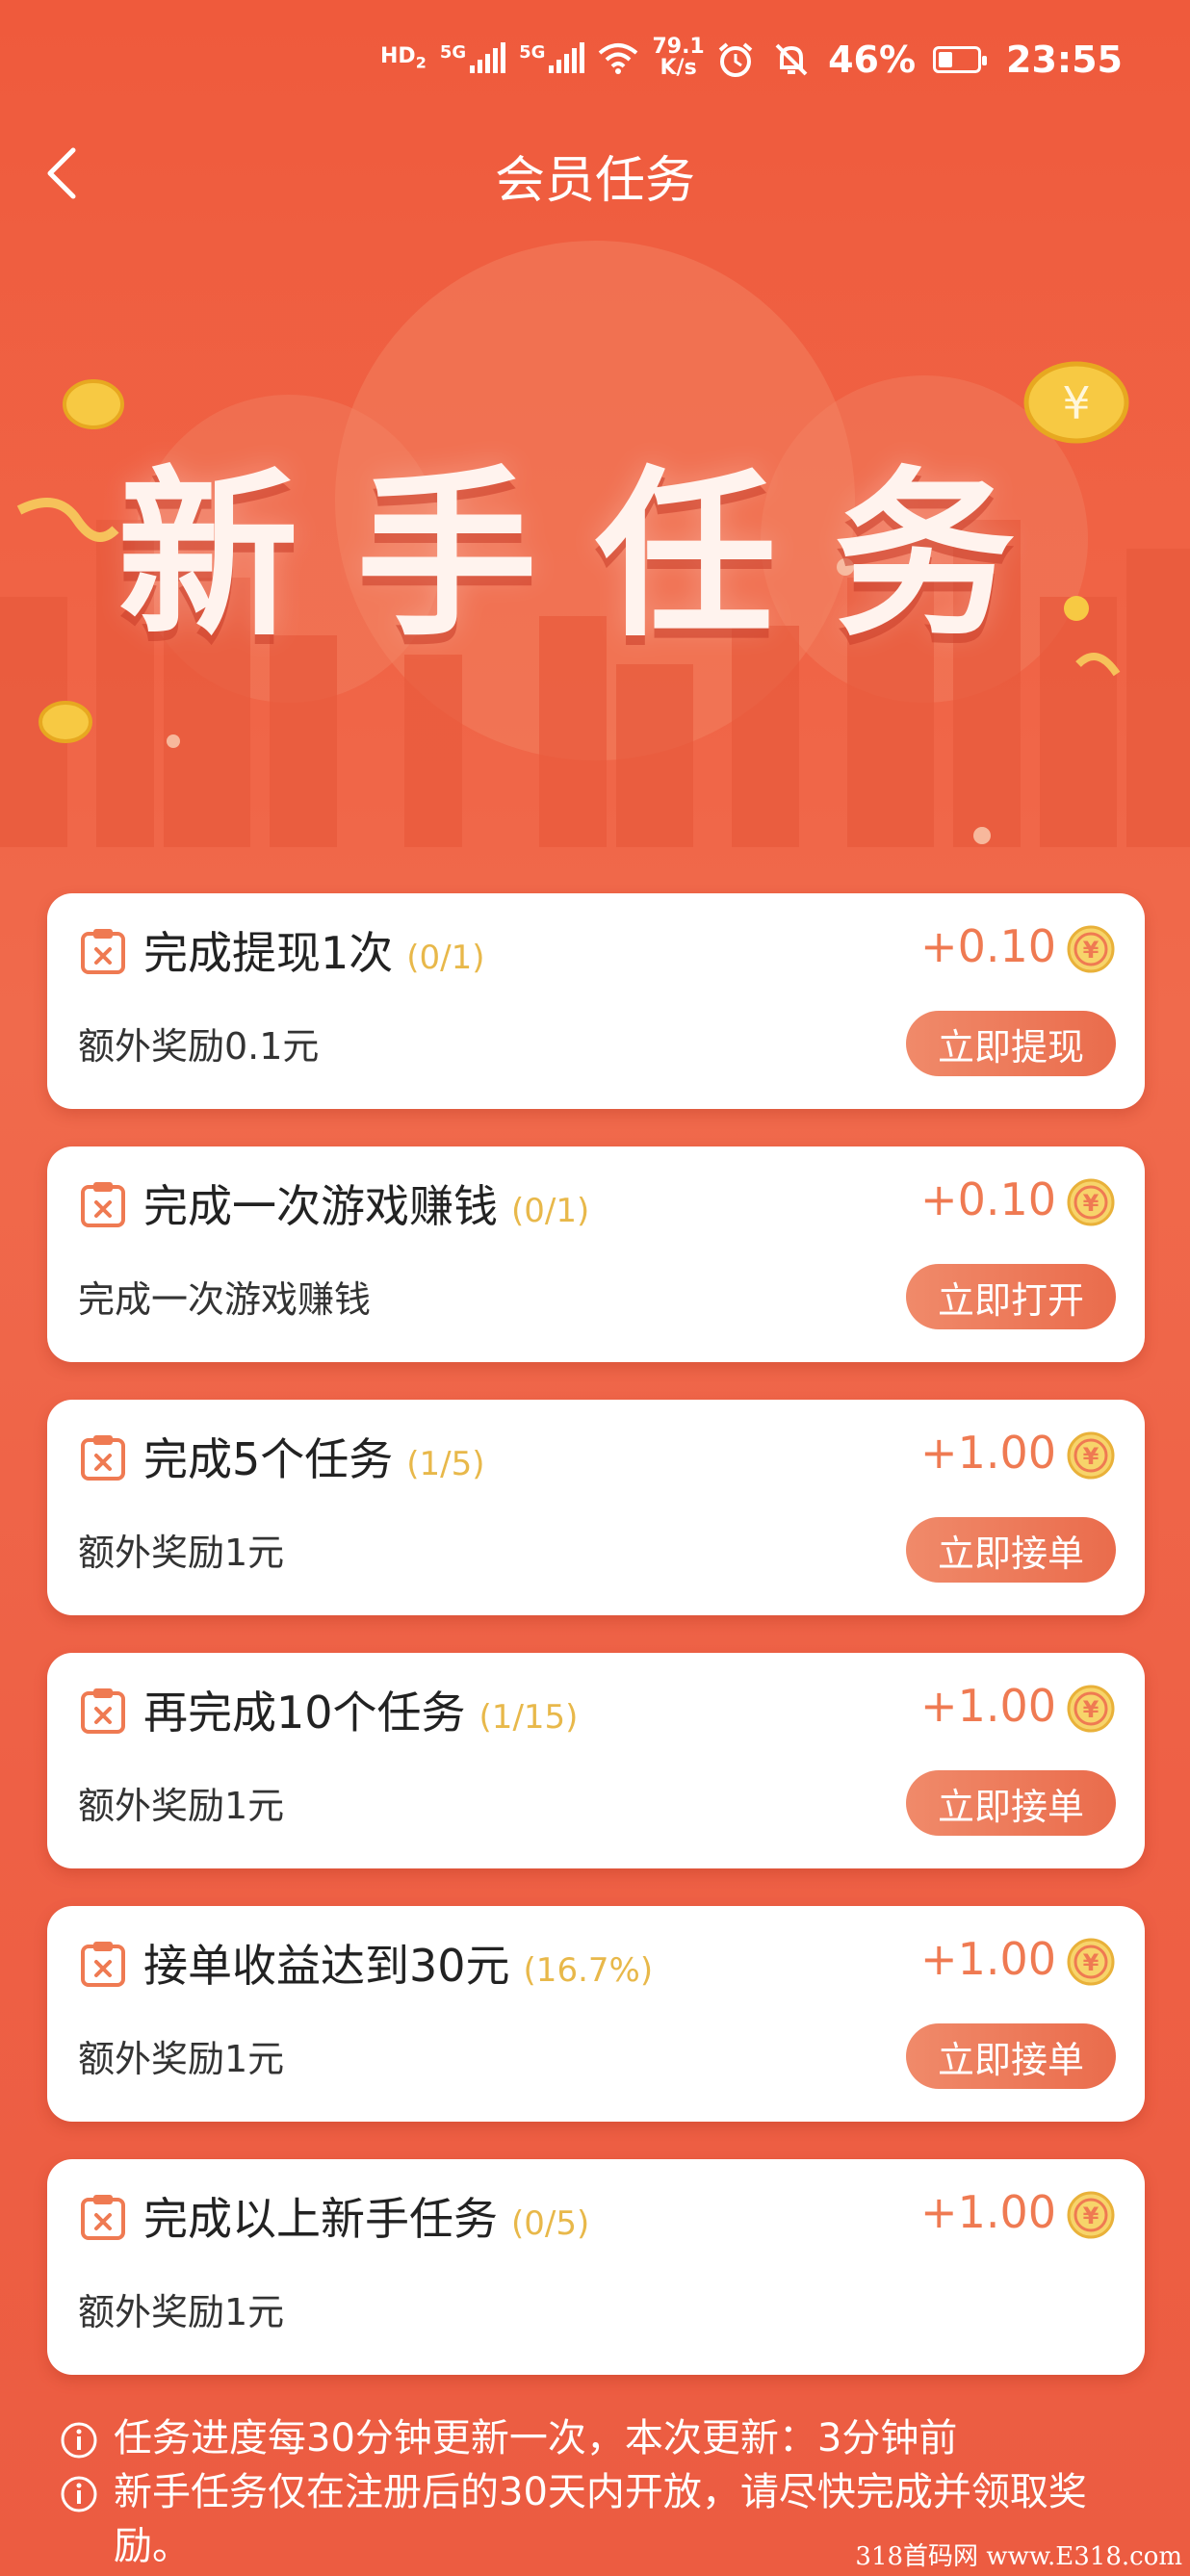 This screenshot has width=1190, height=2576. What do you see at coordinates (595, 556) in the screenshot?
I see `hero-title: 新手任务` at bounding box center [595, 556].